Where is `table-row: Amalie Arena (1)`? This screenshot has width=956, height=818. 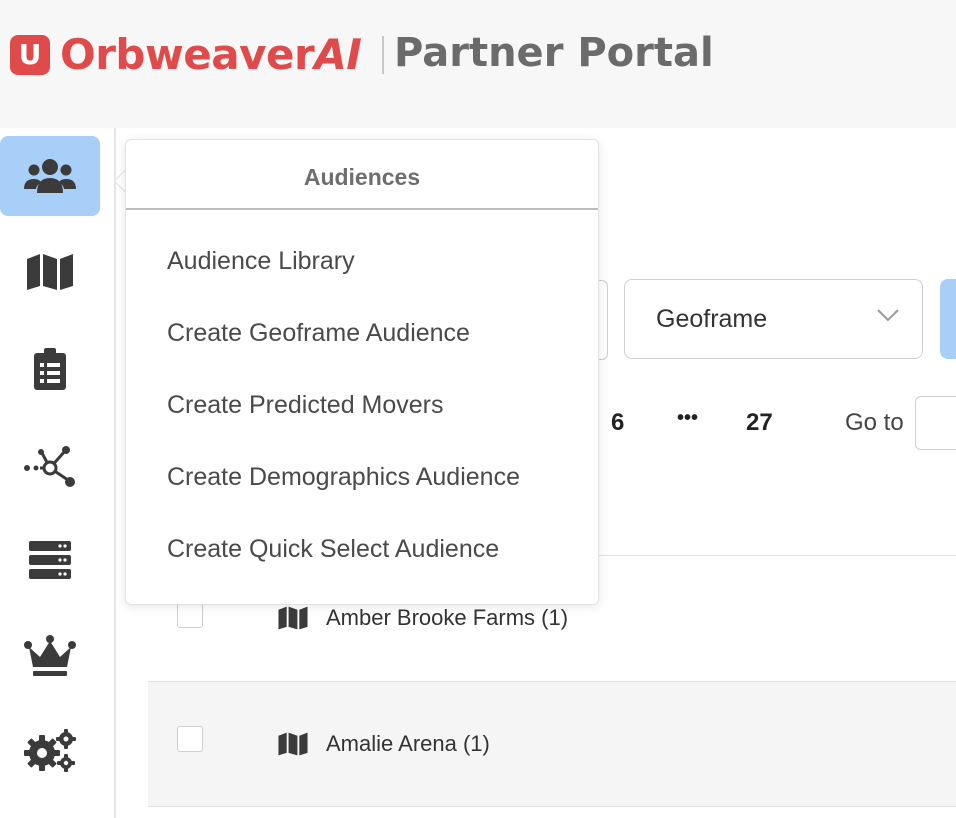 table-row: Amalie Arena (1) is located at coordinates (552, 744).